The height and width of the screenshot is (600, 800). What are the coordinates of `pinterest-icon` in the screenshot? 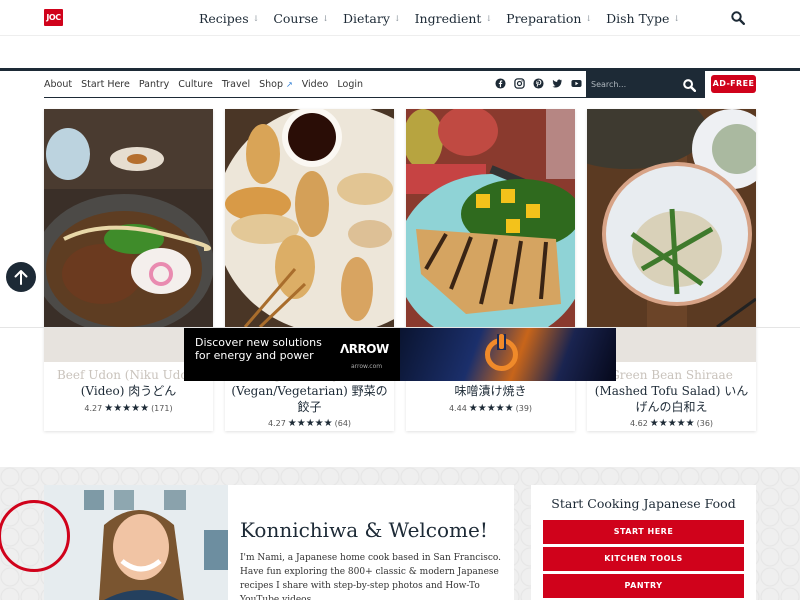 It's located at (538, 83).